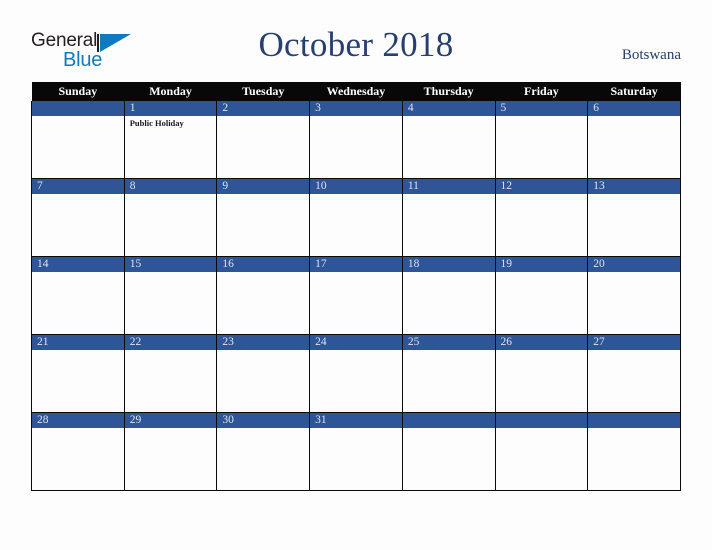 The height and width of the screenshot is (550, 712). What do you see at coordinates (78, 342) in the screenshot?
I see `day-number: 21` at bounding box center [78, 342].